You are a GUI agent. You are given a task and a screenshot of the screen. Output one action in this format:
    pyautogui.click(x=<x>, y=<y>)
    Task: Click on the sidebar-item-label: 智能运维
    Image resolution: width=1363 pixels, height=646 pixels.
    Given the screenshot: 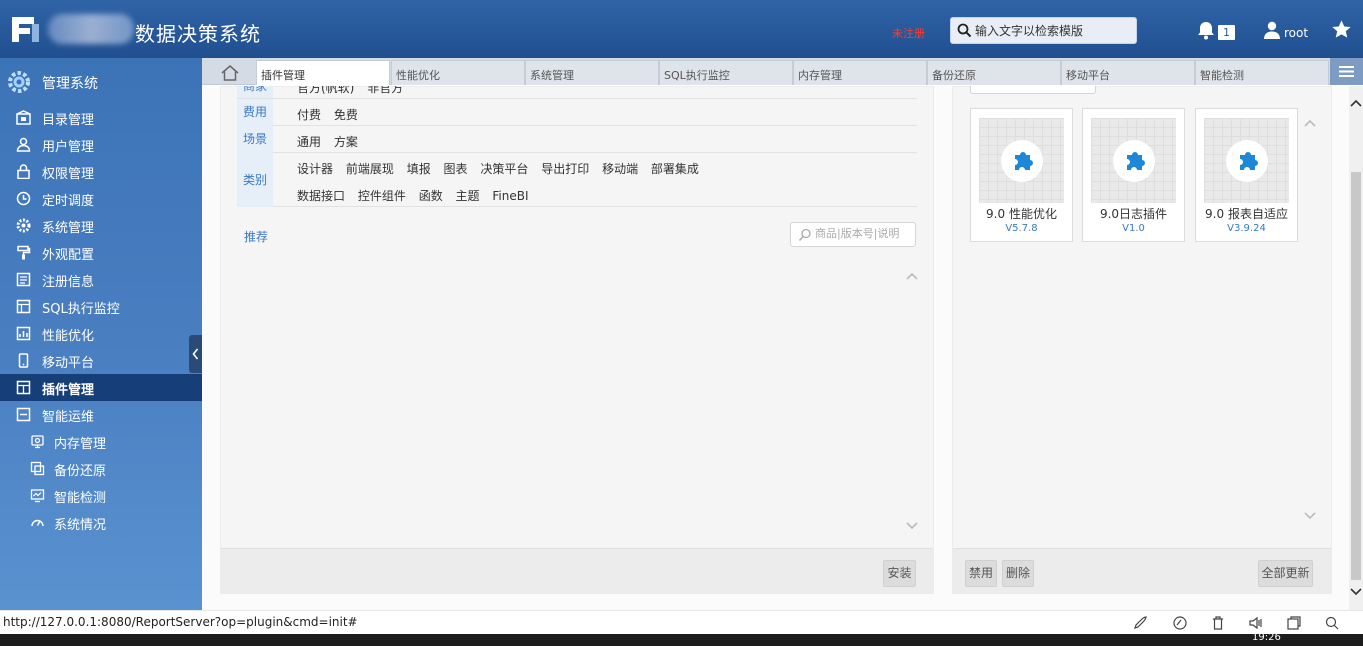 What is the action you would take?
    pyautogui.click(x=68, y=417)
    